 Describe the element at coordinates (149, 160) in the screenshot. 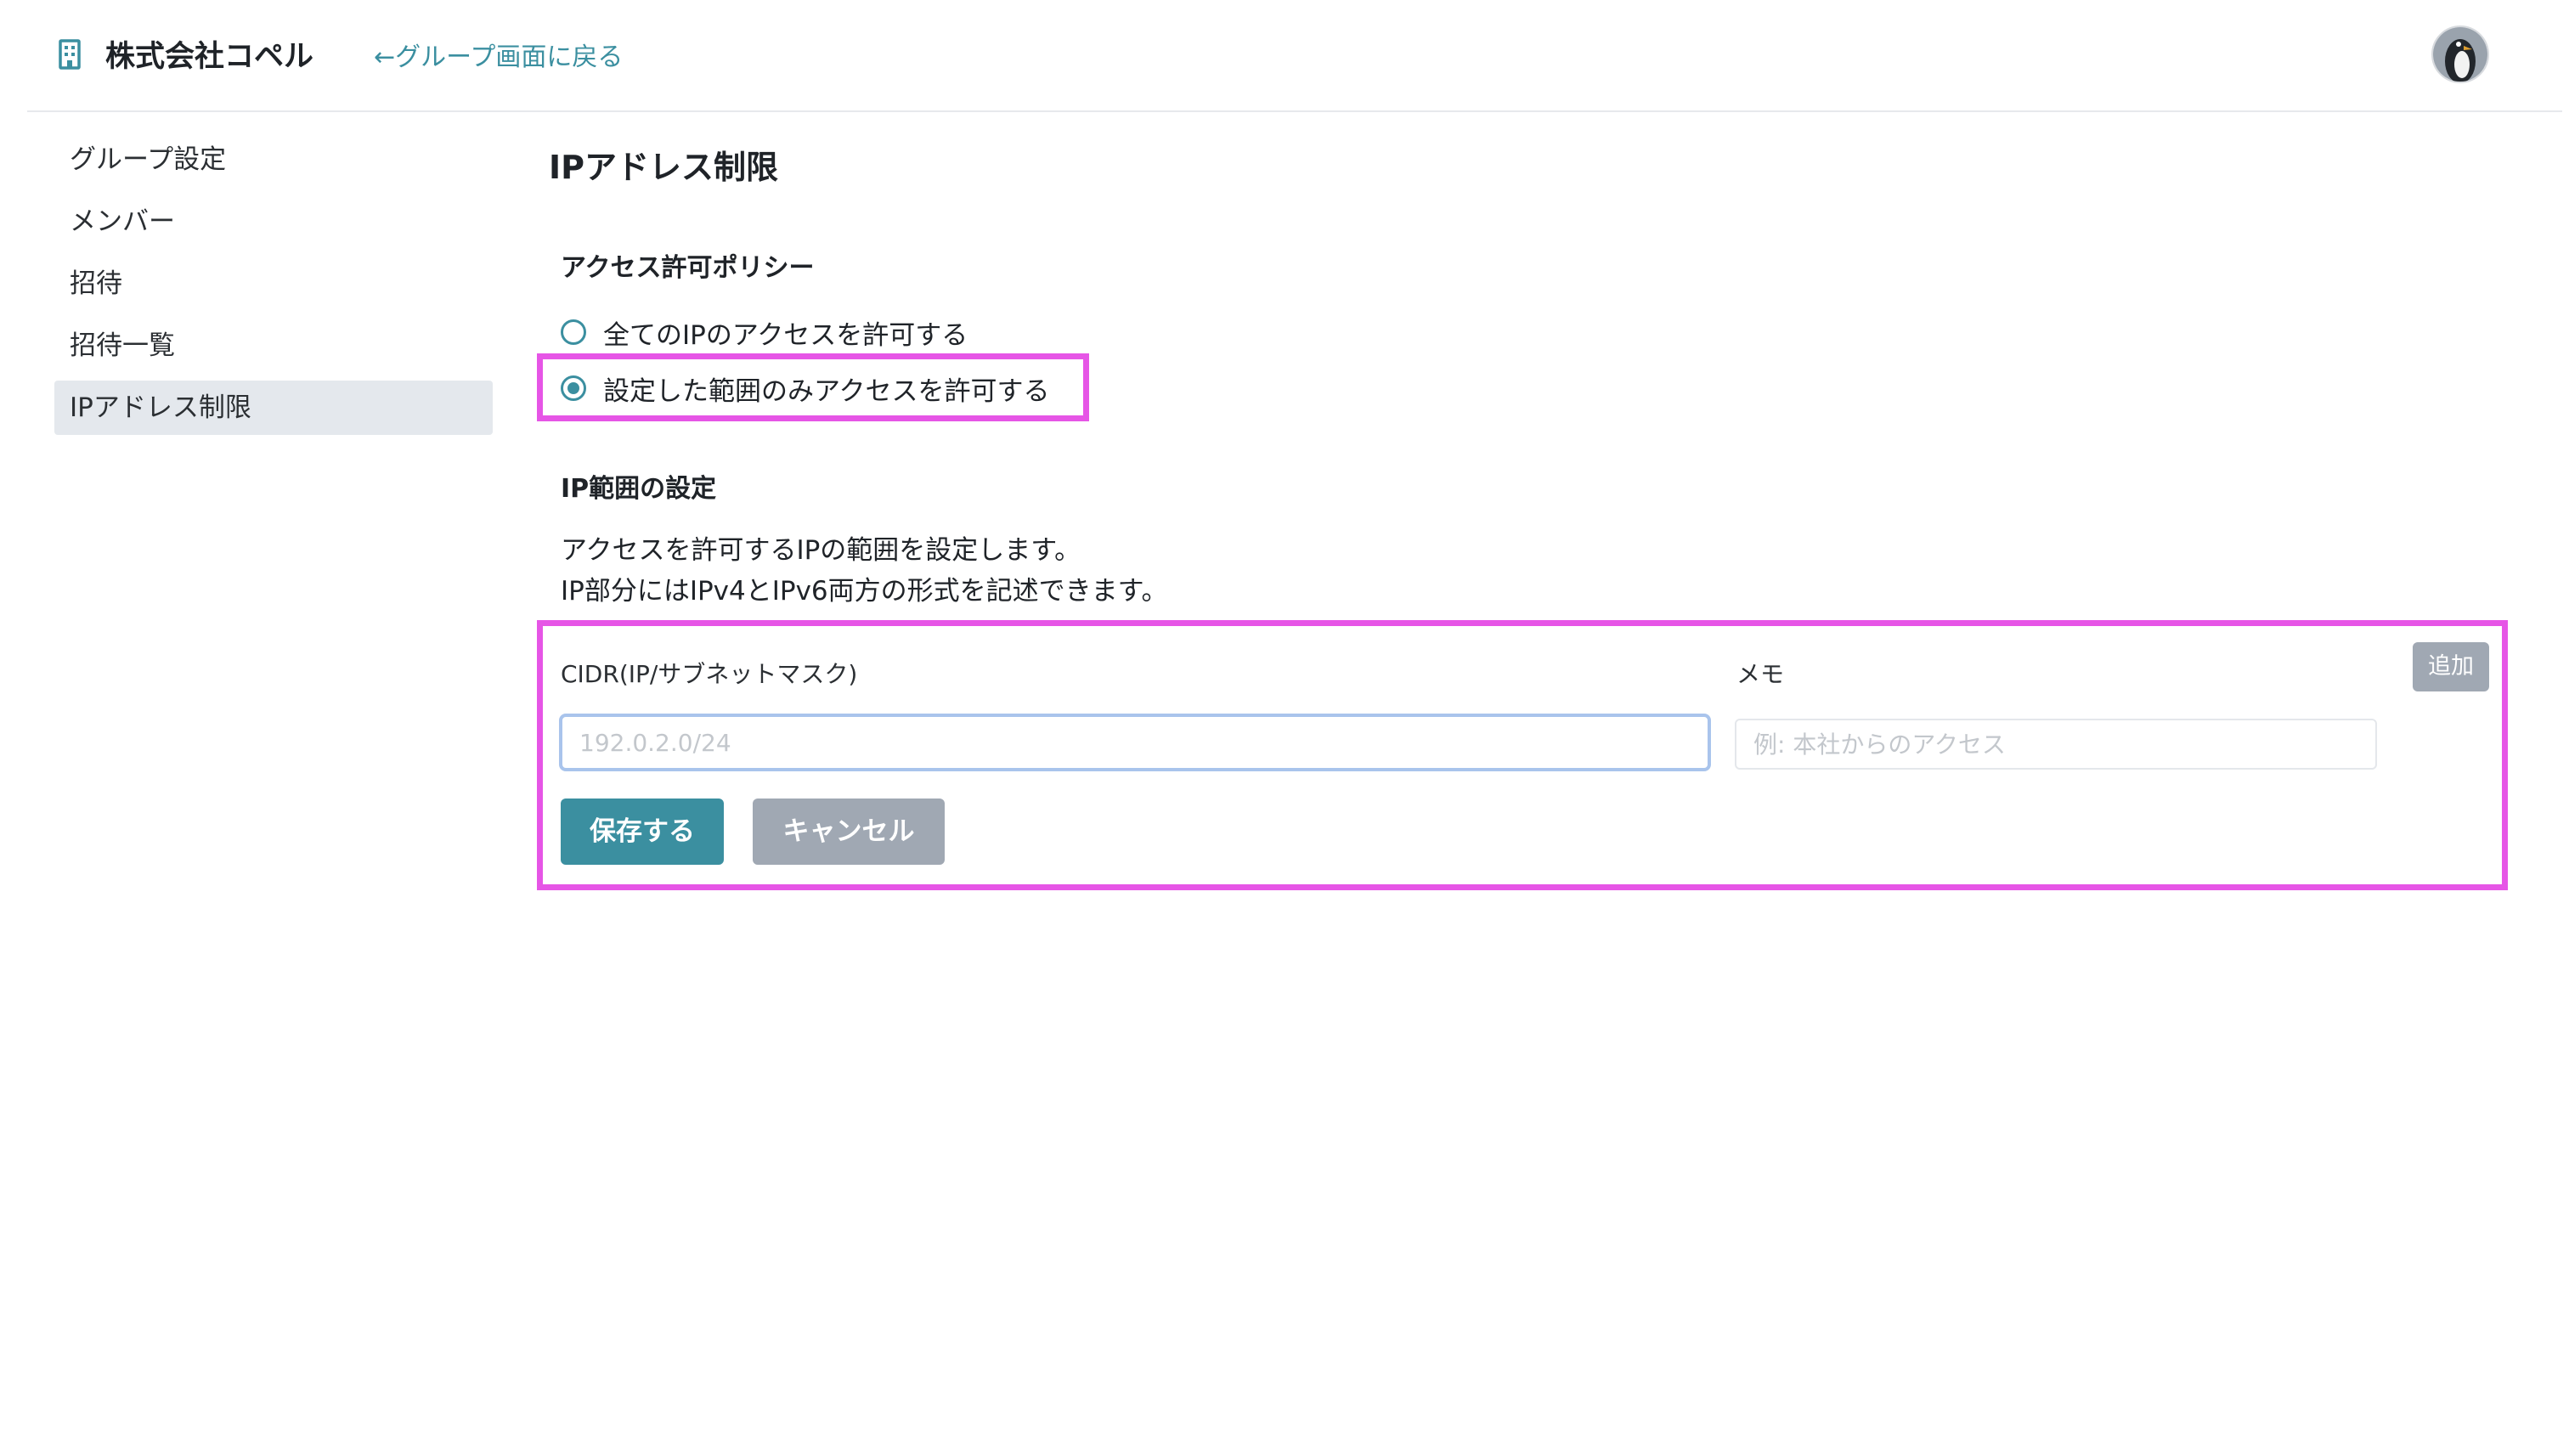

I see `sidebar-item-label: グループ設定` at that location.